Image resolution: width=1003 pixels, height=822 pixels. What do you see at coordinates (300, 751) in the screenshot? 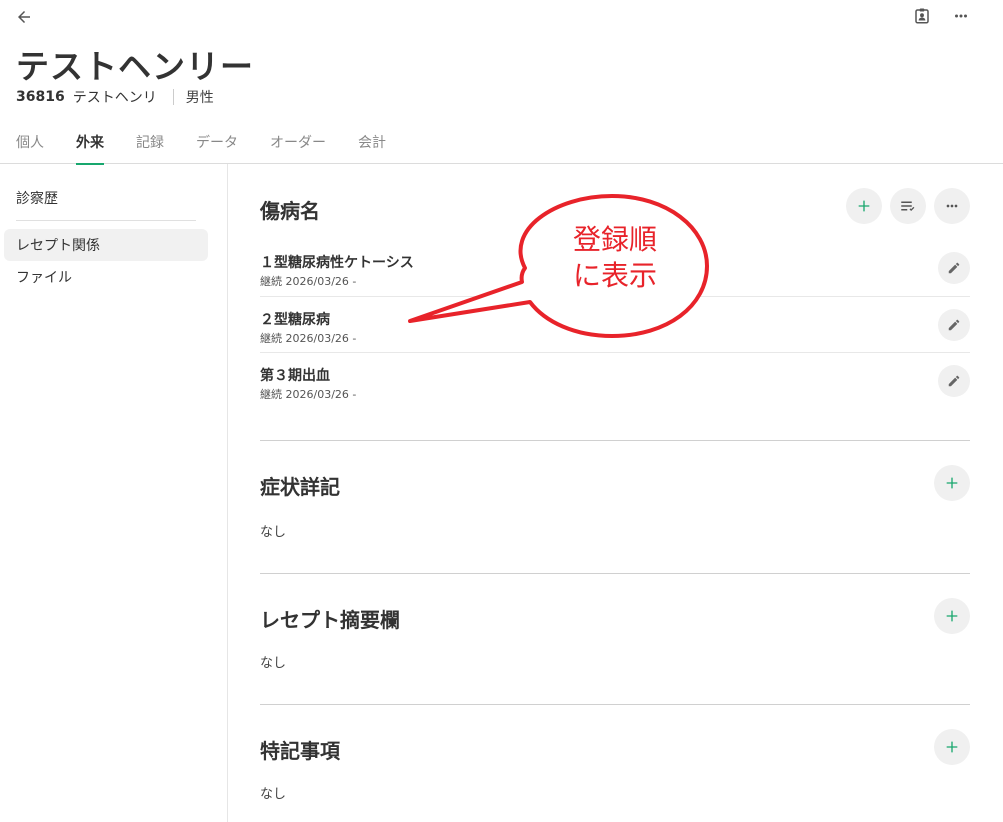
I see `section-title-special-notes: 特記事項` at bounding box center [300, 751].